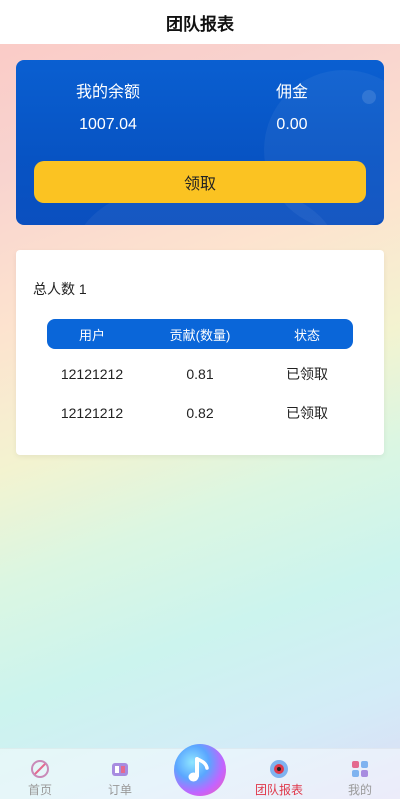 The image size is (400, 799). I want to click on row-contribution: 0.82, so click(200, 413).